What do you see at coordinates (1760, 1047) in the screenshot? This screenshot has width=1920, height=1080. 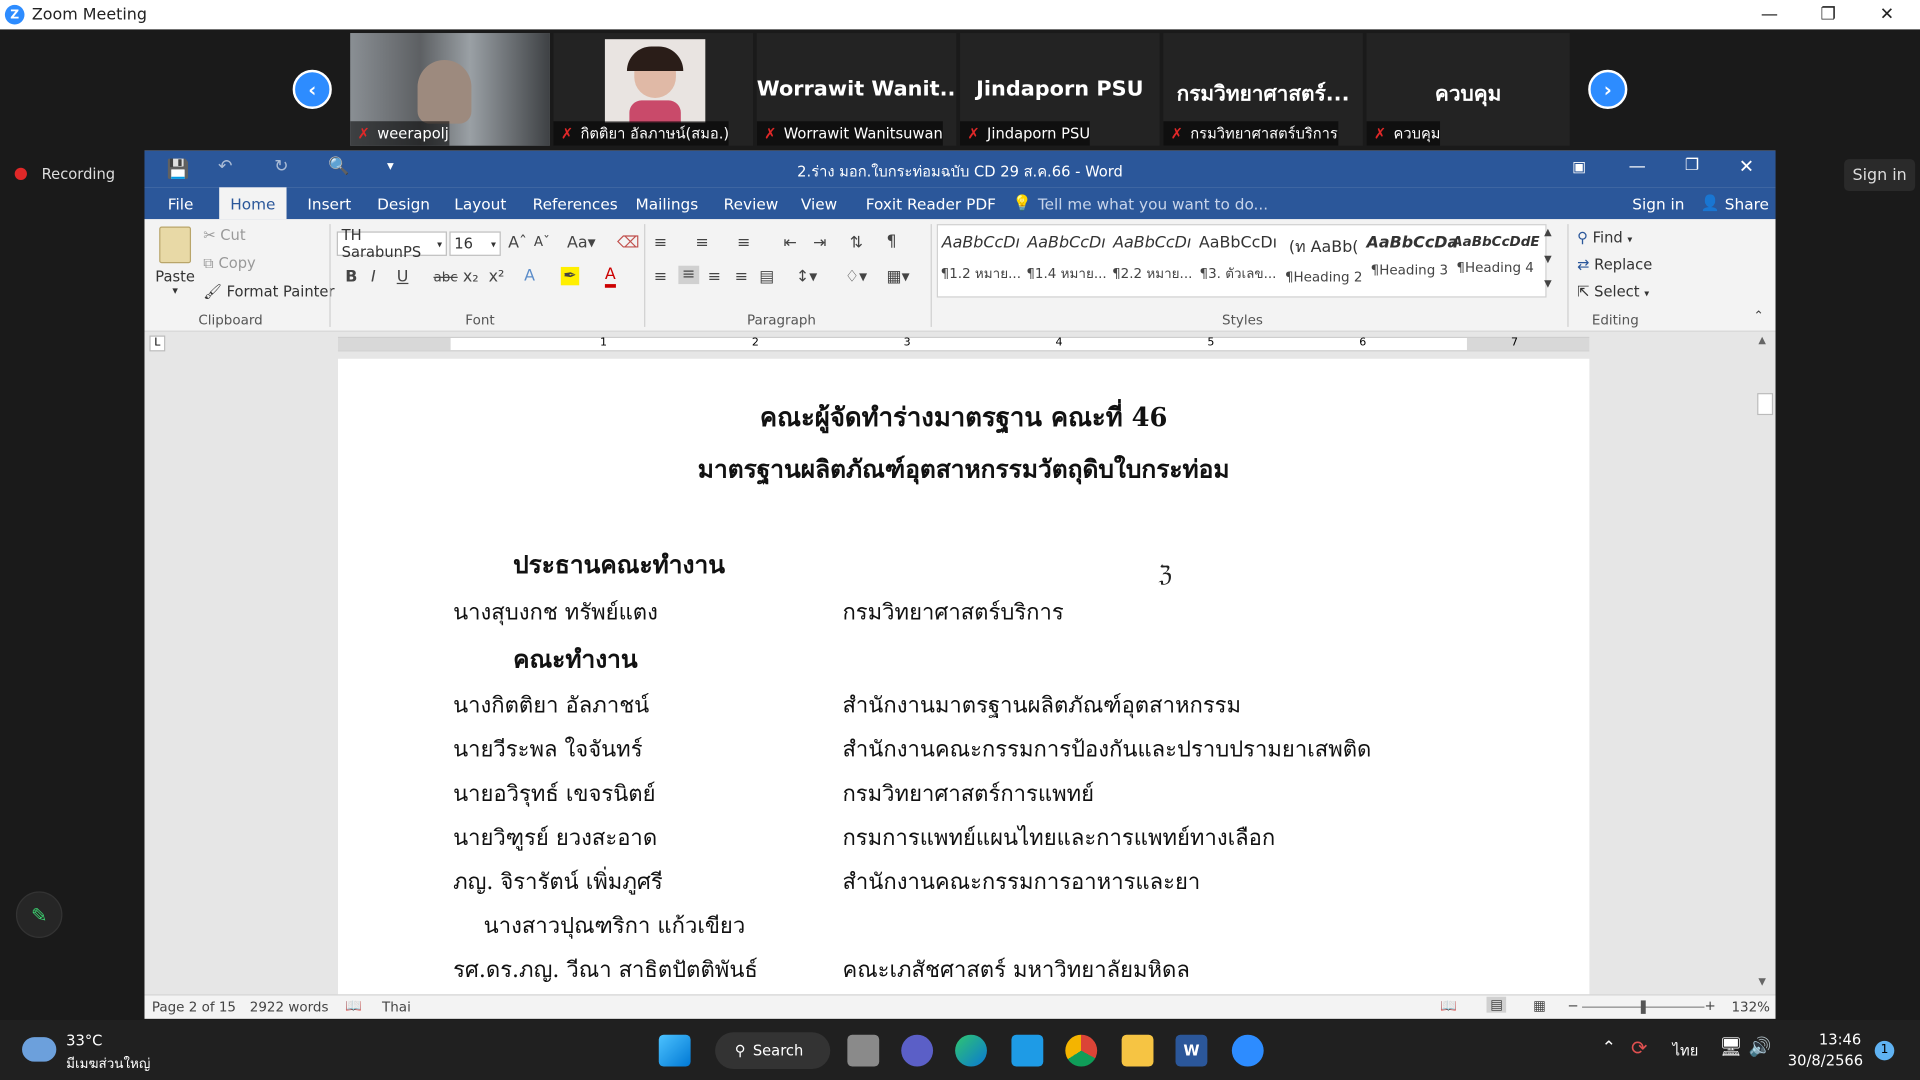 I see `volume-icon: 🔊` at bounding box center [1760, 1047].